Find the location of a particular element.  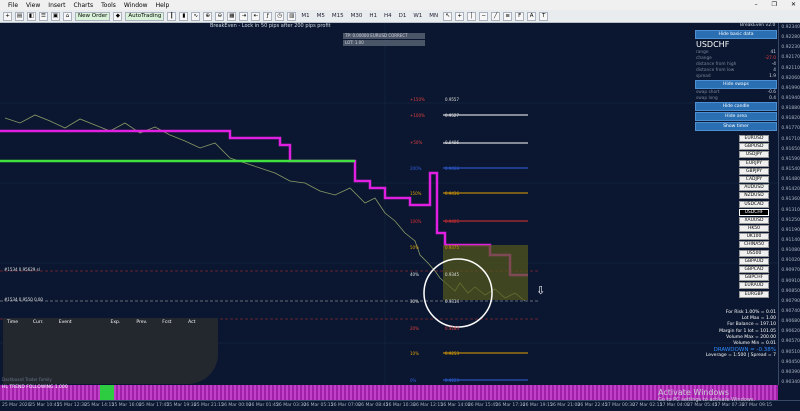

indicators-icon: ƒ is located at coordinates (268, 16).